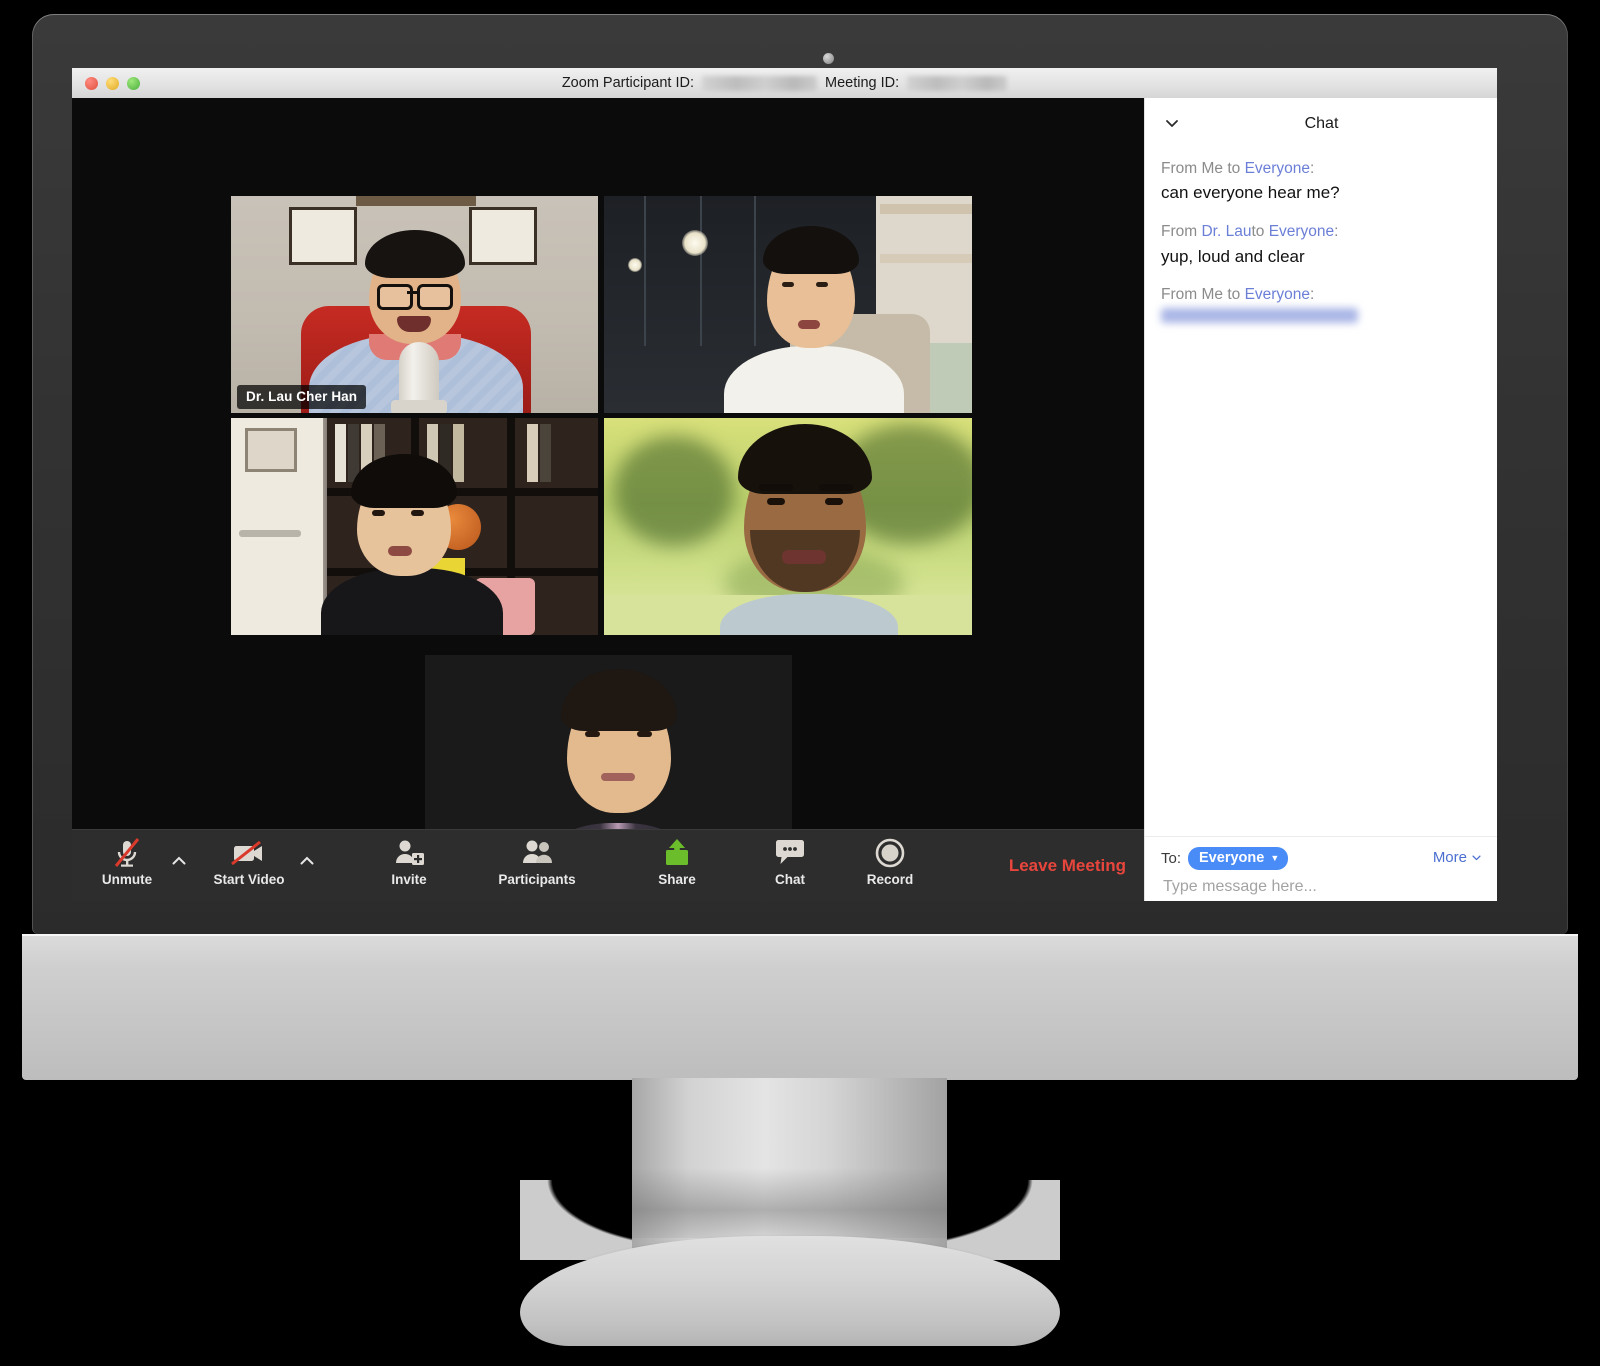 Image resolution: width=1600 pixels, height=1366 pixels. Describe the element at coordinates (307, 861) in the screenshot. I see `video-options-caret` at that location.